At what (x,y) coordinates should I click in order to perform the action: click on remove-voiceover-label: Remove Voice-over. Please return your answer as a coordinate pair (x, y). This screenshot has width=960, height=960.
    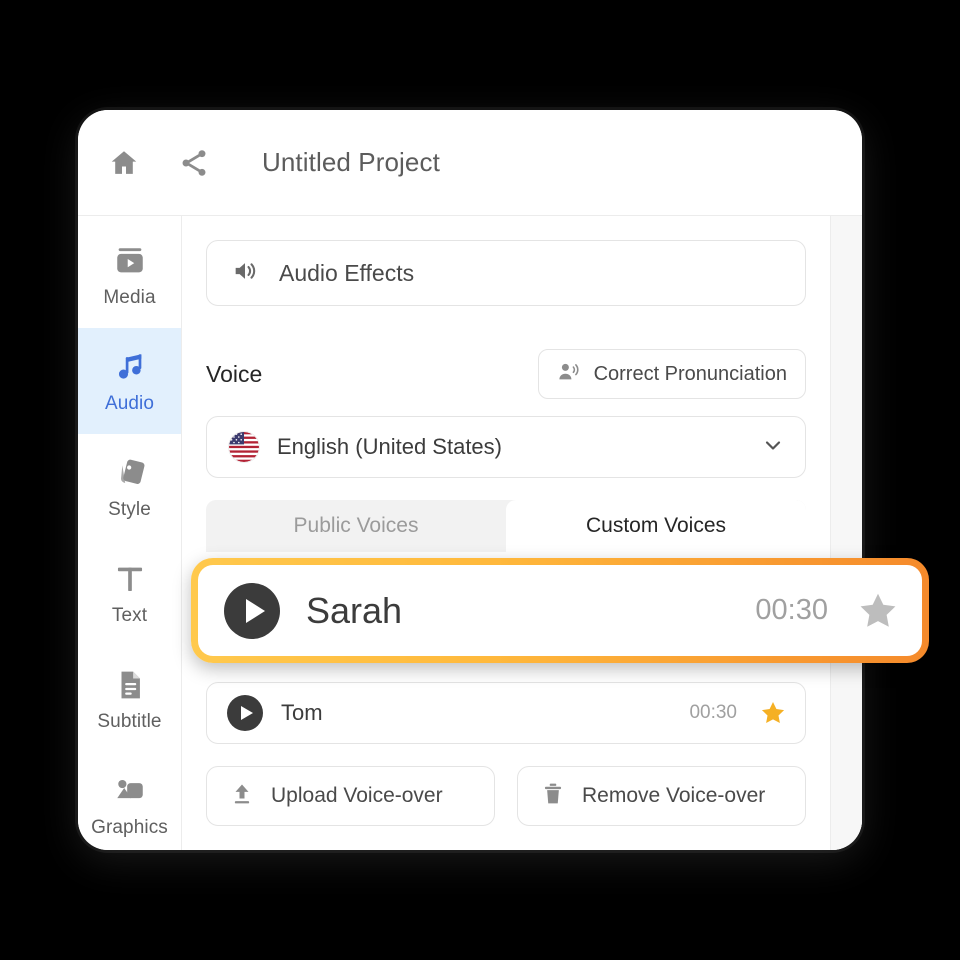
    Looking at the image, I should click on (674, 795).